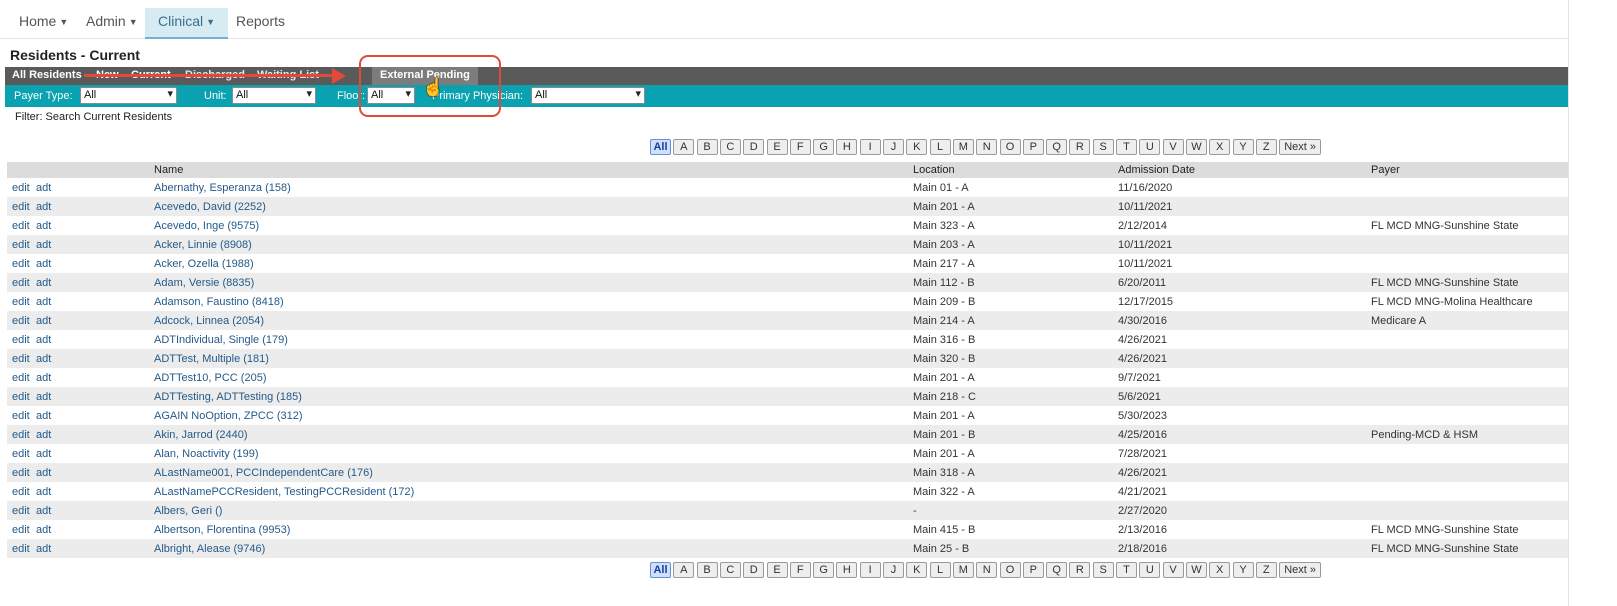 The image size is (1617, 606). Describe the element at coordinates (188, 511) in the screenshot. I see `resident-name-link: Albers, Geri ()` at that location.